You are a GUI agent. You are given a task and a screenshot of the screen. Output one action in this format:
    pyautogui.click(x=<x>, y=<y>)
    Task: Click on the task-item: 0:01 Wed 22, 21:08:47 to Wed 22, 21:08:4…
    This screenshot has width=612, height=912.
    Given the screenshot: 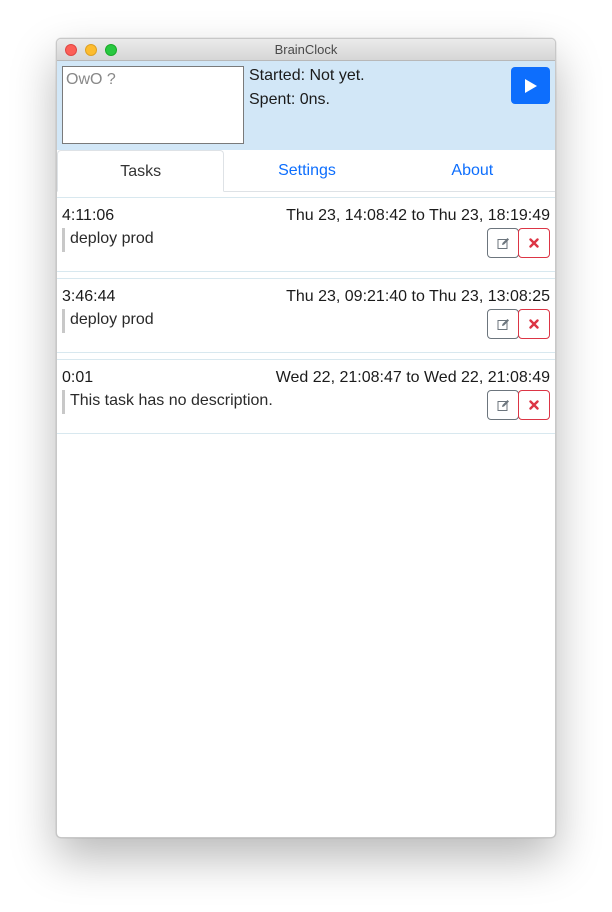 What is the action you would take?
    pyautogui.click(x=306, y=396)
    